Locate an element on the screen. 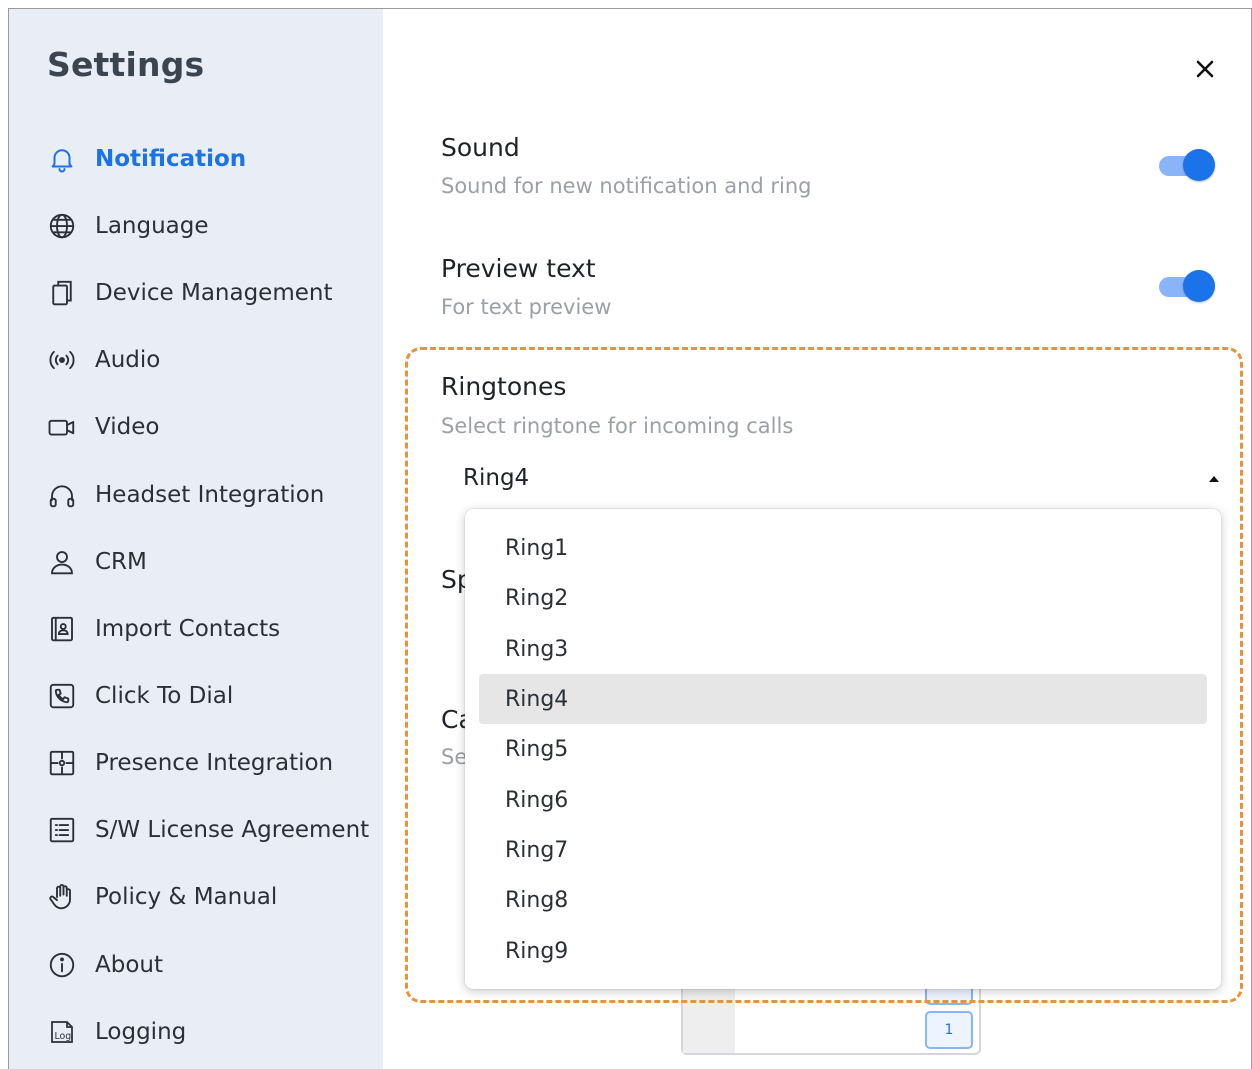 Image resolution: width=1252 pixels, height=1069 pixels. svg-text: Log is located at coordinates (63, 1036).